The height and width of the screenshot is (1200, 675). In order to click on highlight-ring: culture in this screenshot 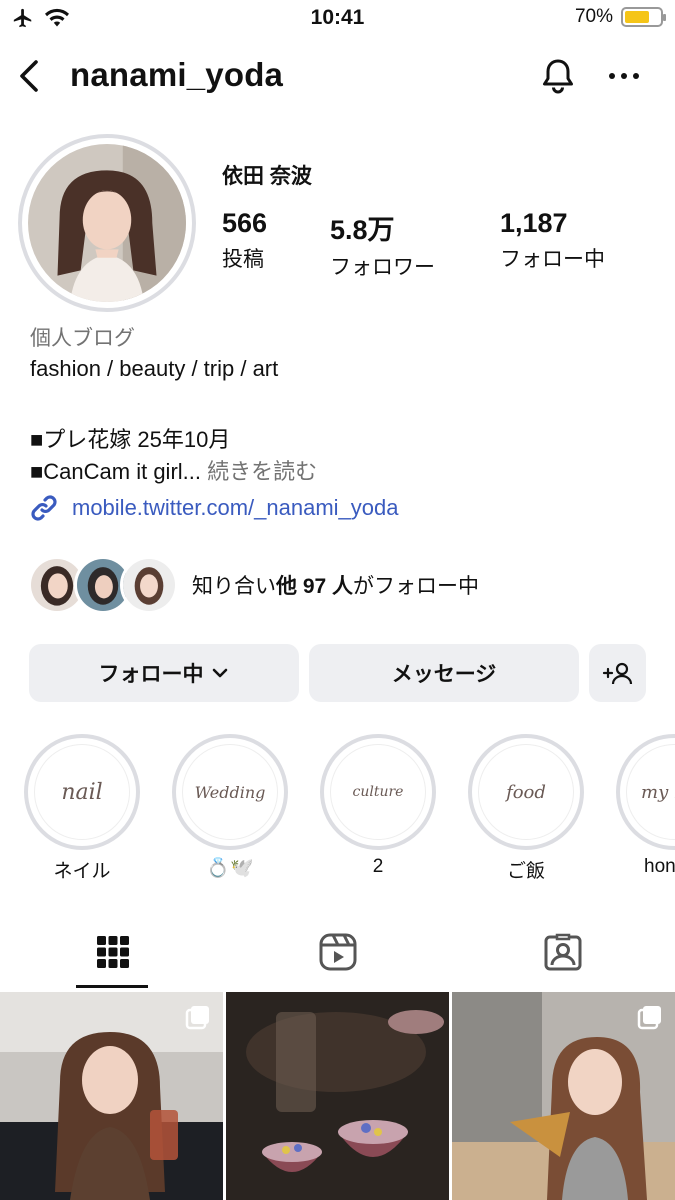, I will do `click(378, 792)`.